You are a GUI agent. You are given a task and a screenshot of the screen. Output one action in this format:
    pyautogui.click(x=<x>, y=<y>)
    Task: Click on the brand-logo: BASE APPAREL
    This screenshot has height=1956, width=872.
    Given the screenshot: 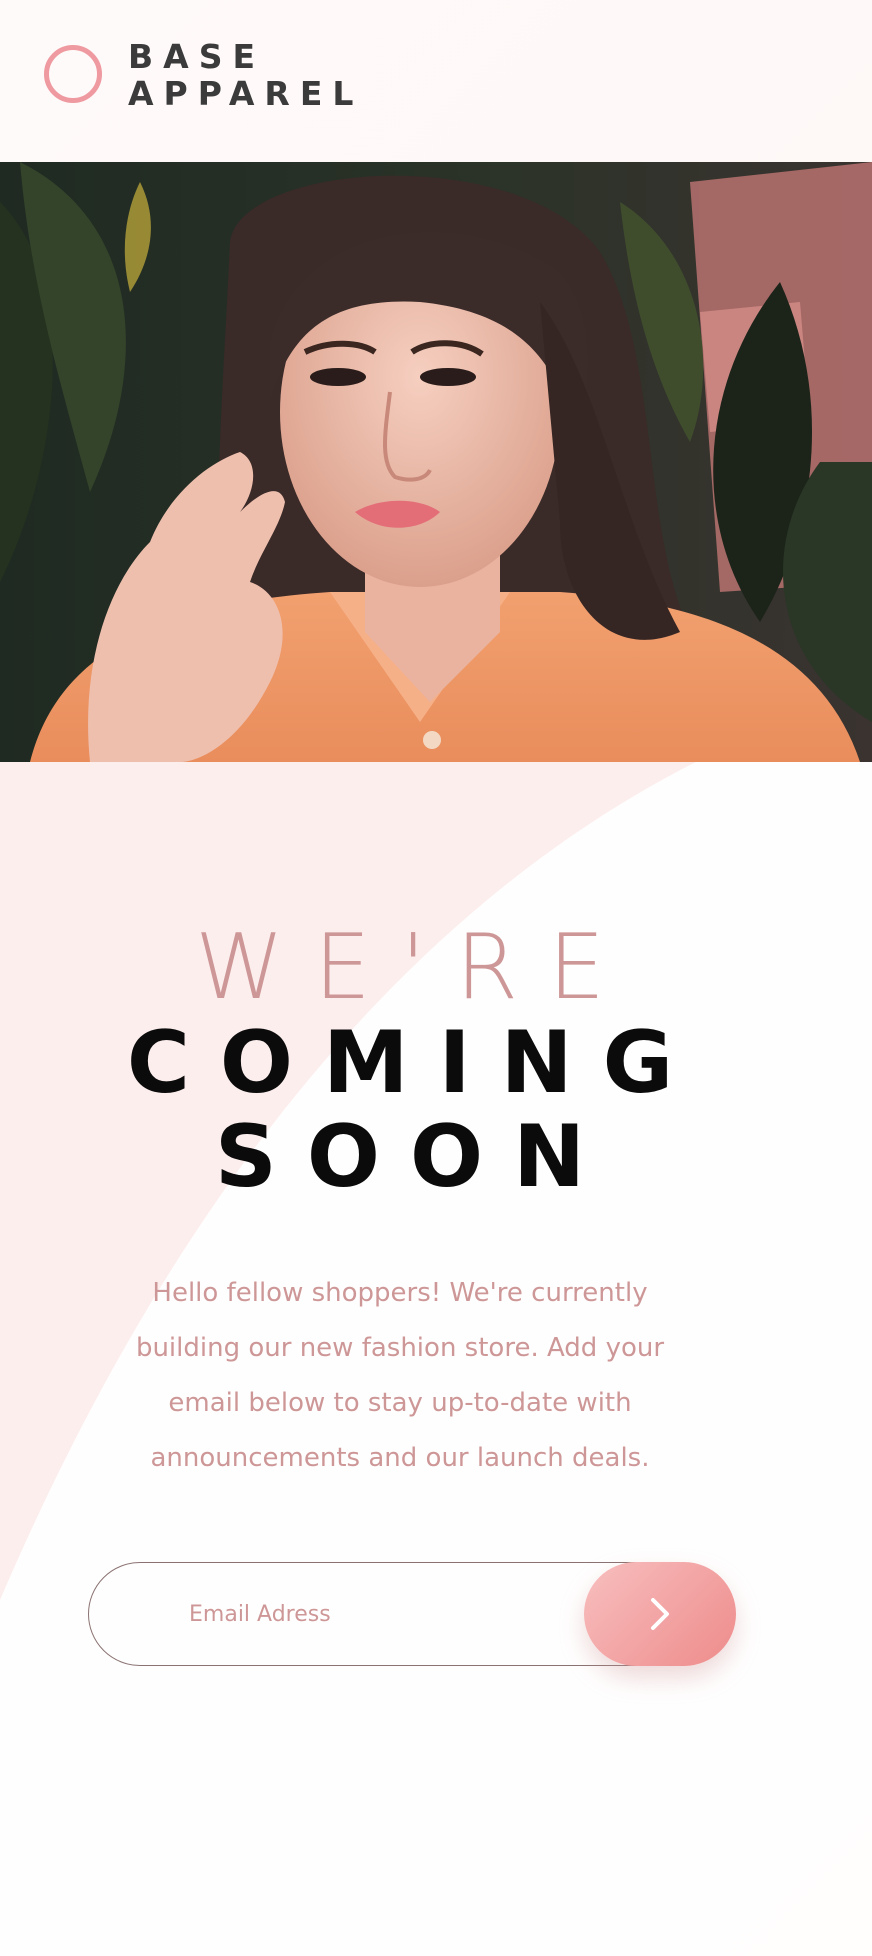 What is the action you would take?
    pyautogui.click(x=245, y=75)
    